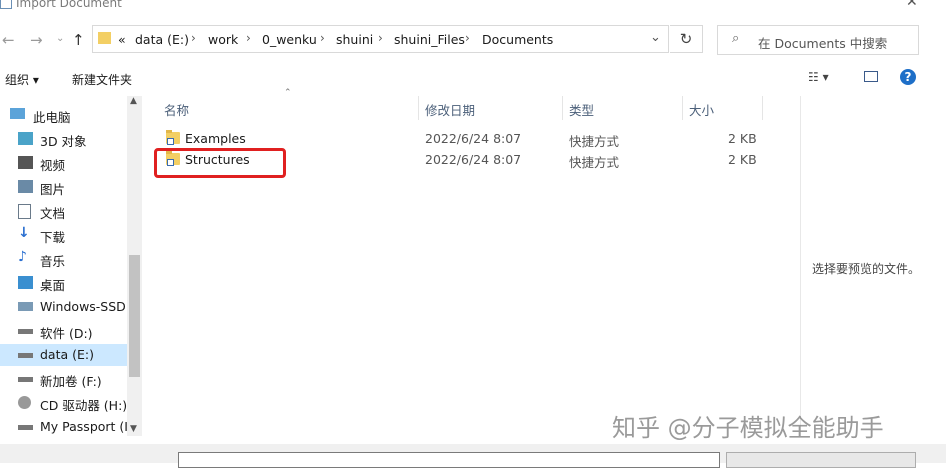 This screenshot has width=946, height=468. Describe the element at coordinates (102, 79) in the screenshot. I see `new-folder-button: 新建文件夹` at that location.